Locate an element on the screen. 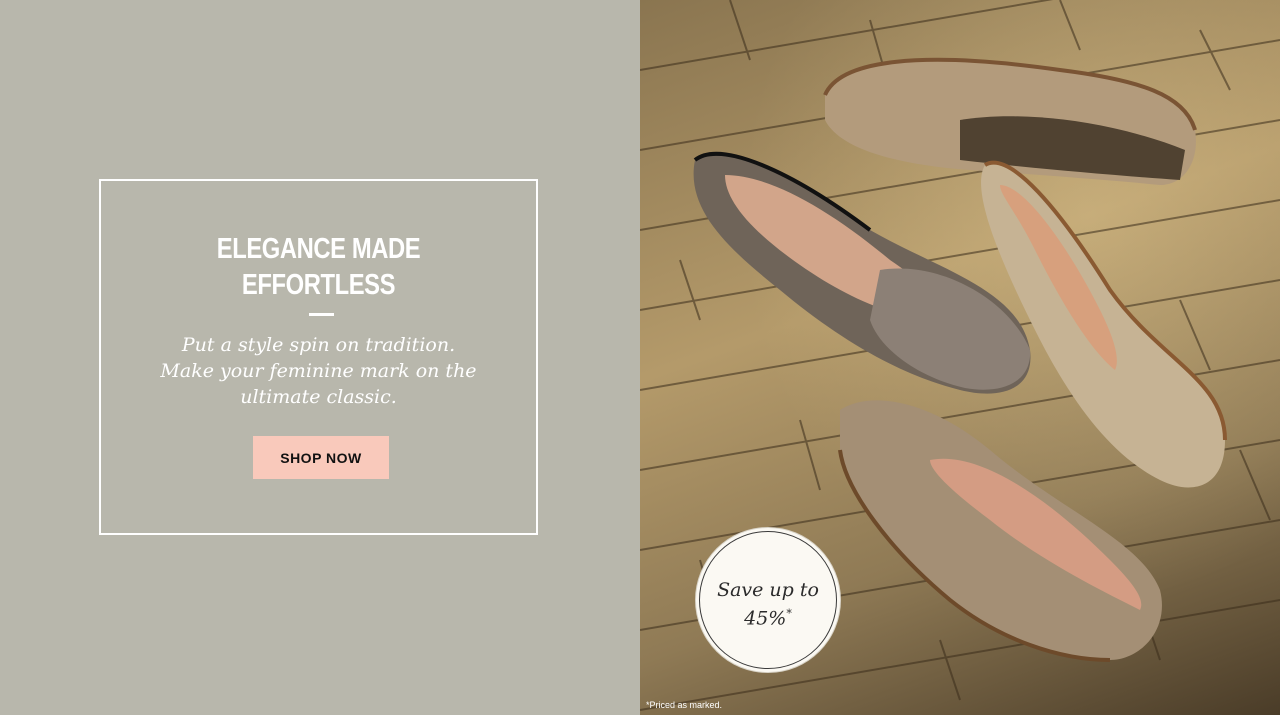 Image resolution: width=1280 pixels, height=715 pixels. headline-divider is located at coordinates (321, 314).